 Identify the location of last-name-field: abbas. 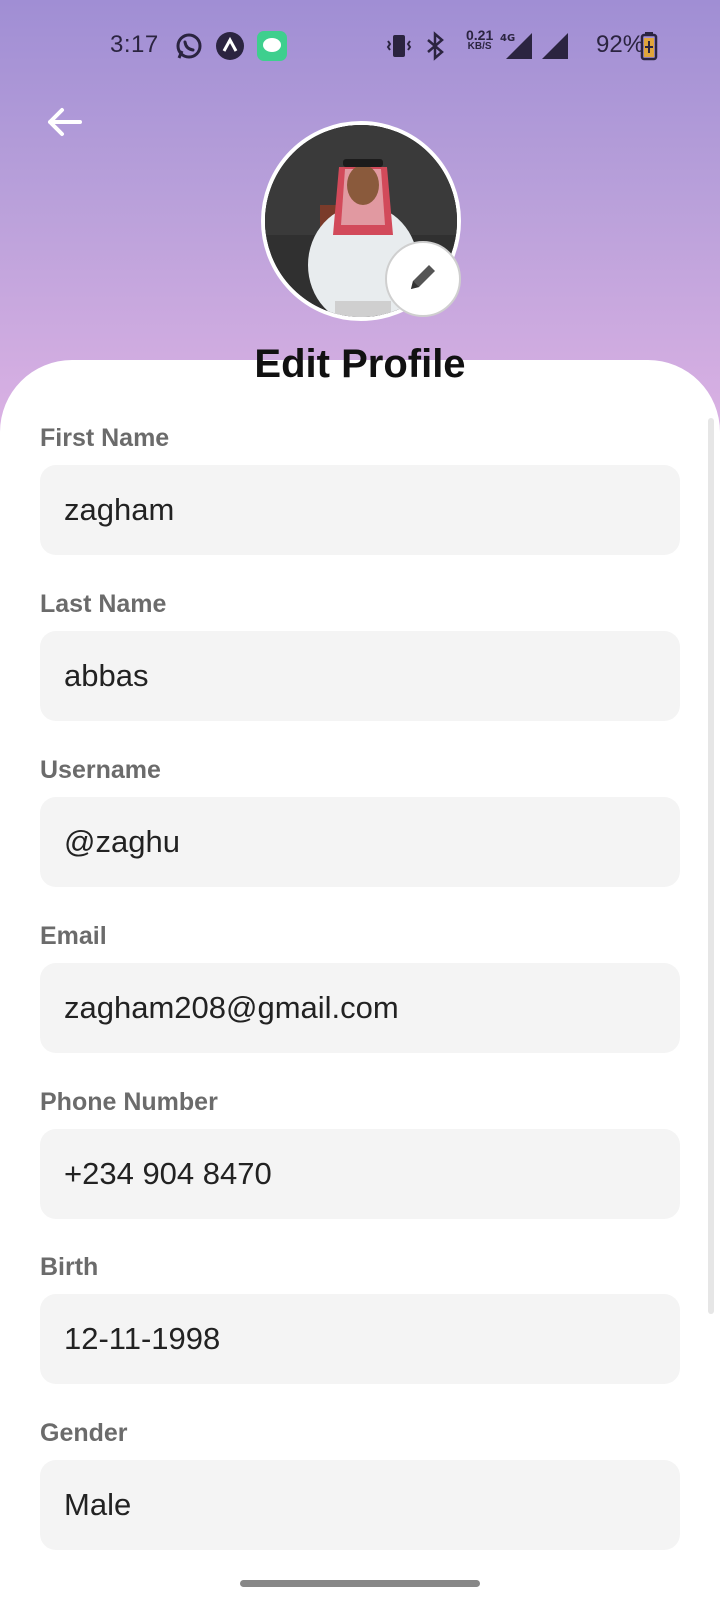
(360, 676).